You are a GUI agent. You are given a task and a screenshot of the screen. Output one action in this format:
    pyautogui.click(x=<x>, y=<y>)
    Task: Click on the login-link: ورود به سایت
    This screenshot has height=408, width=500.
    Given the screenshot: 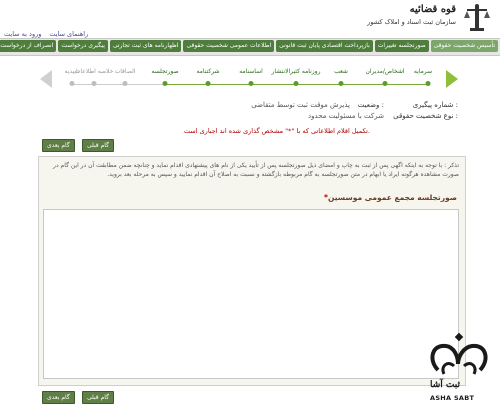 What is the action you would take?
    pyautogui.click(x=22, y=34)
    